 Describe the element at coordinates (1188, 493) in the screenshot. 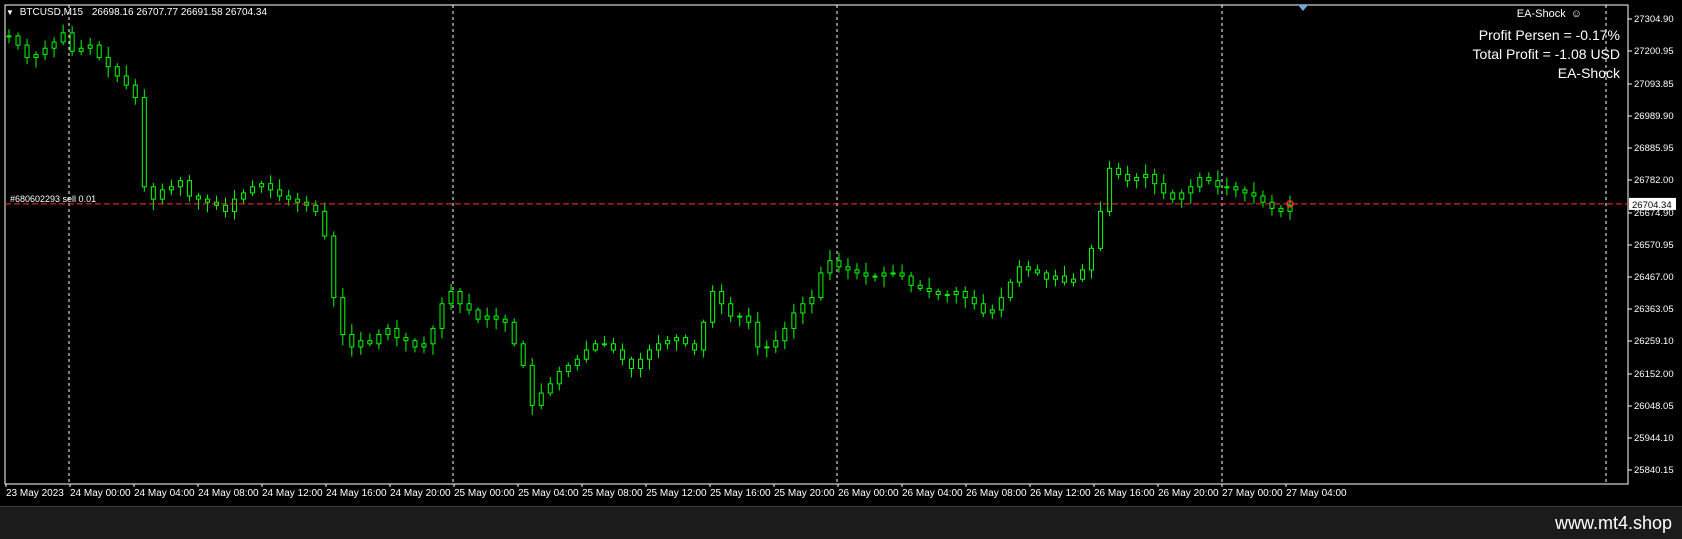

I see `time-tick-label: 26 May 20:00` at that location.